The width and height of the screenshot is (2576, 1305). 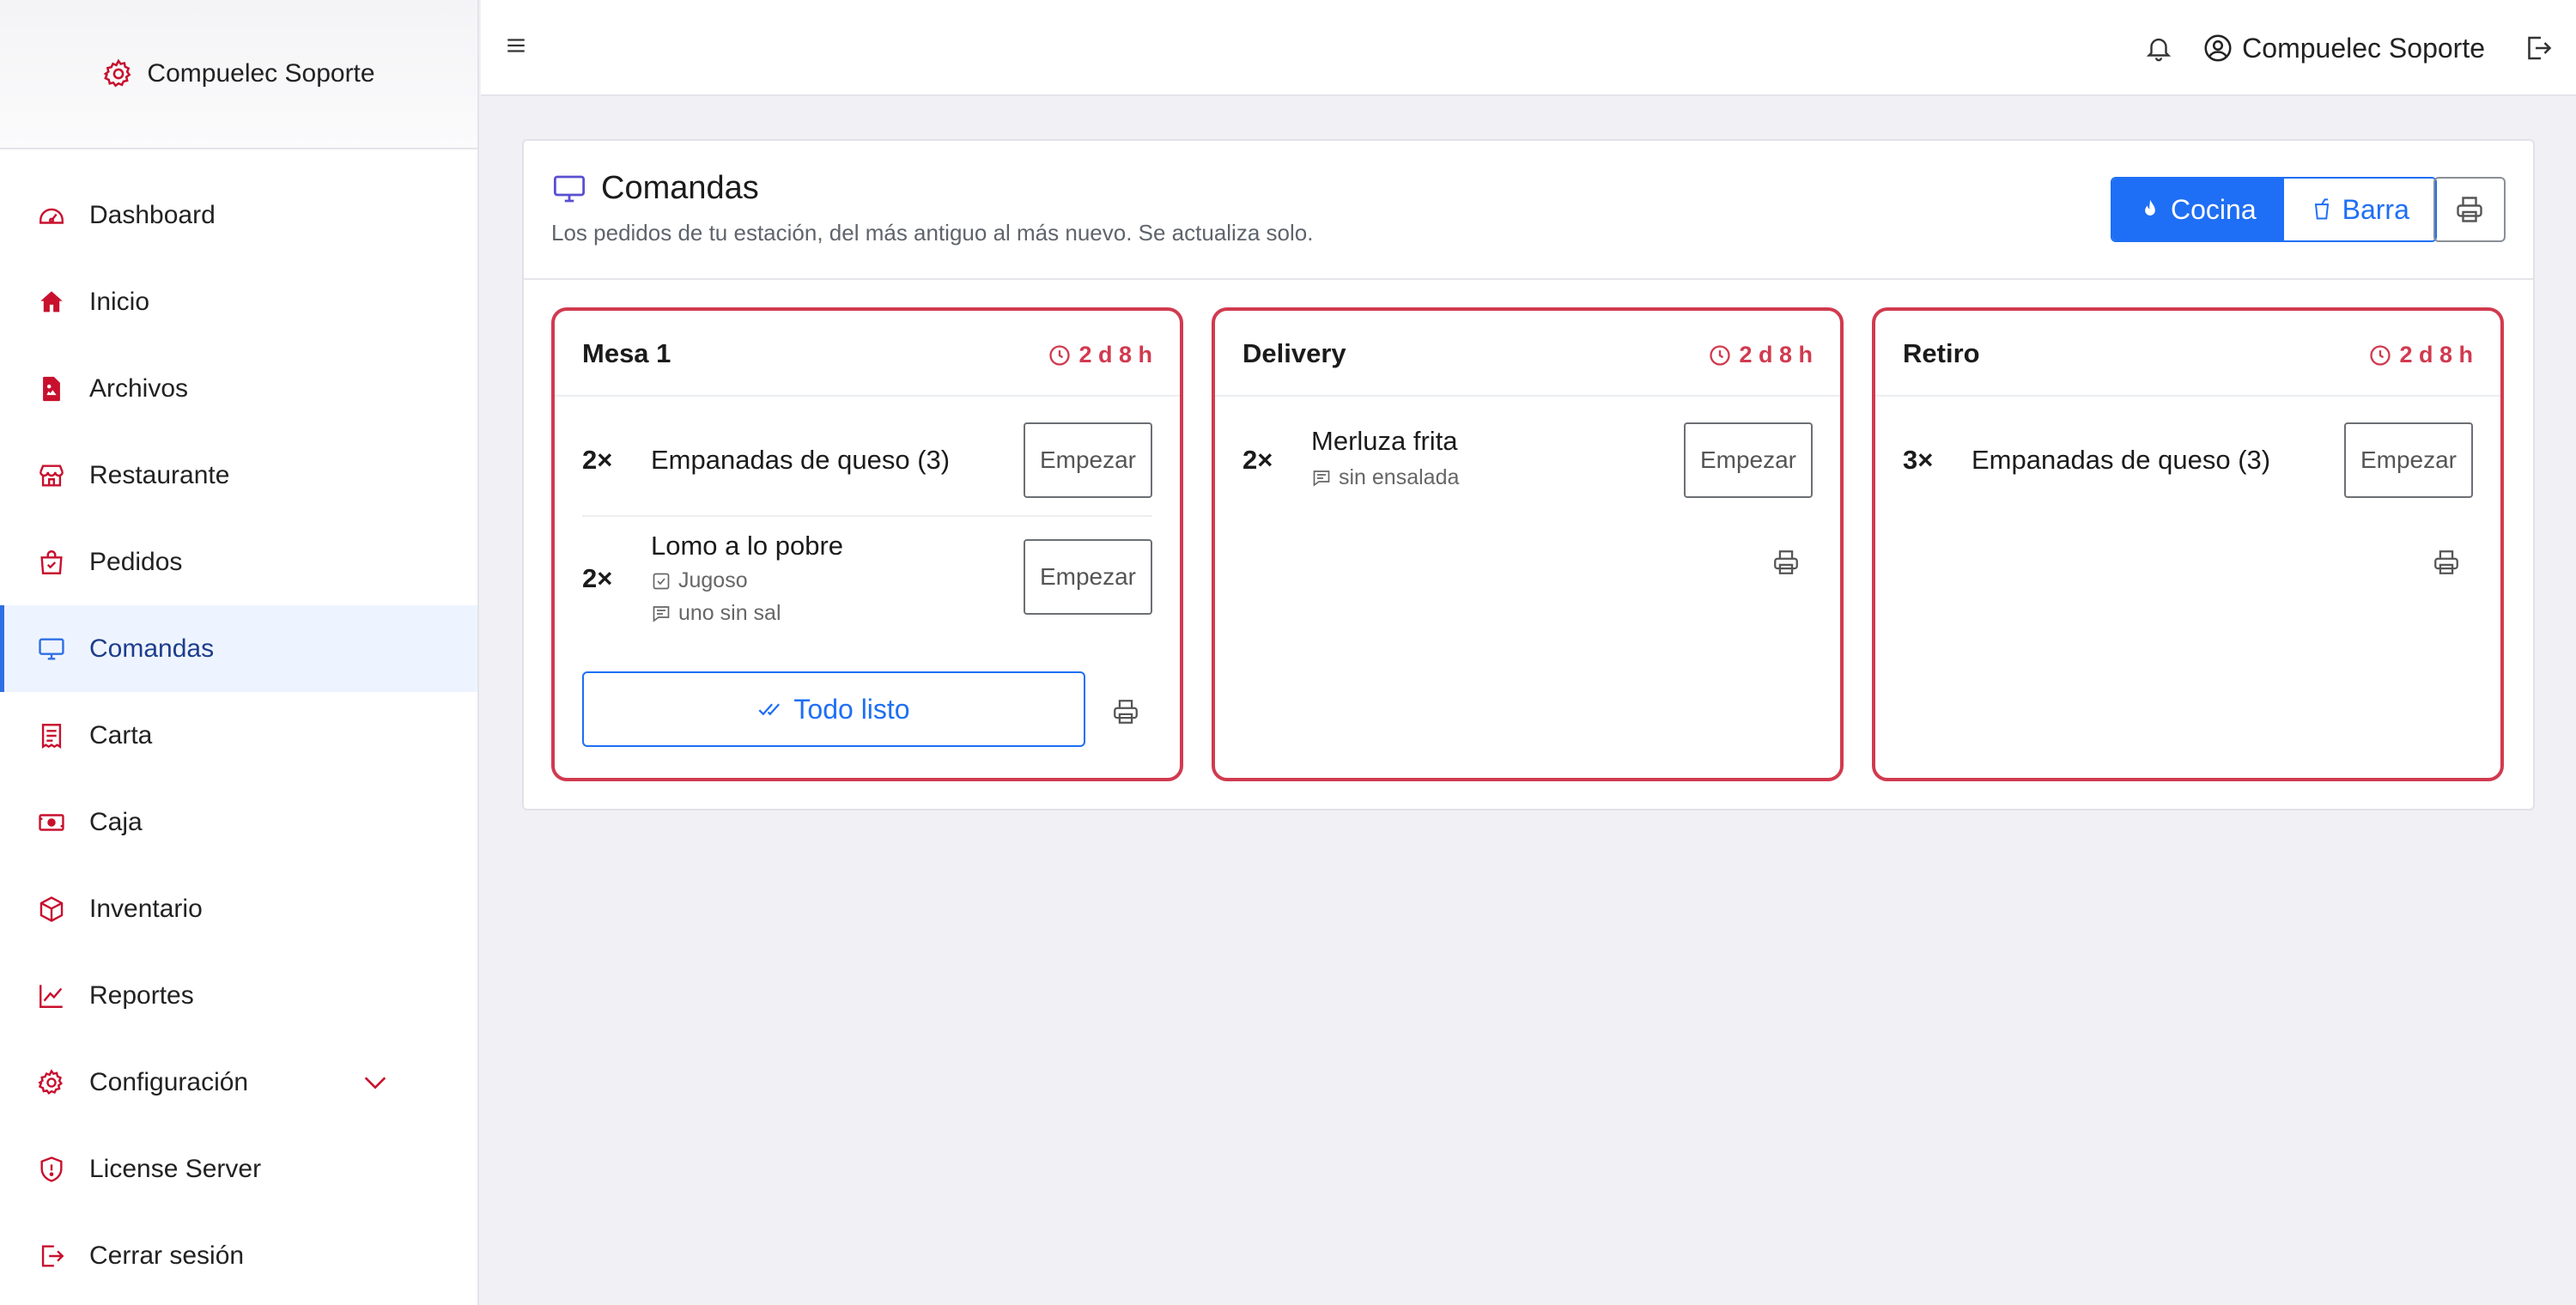 What do you see at coordinates (2187, 354) in the screenshot?
I see `order-card-header: Retiro 2 d 8 h` at bounding box center [2187, 354].